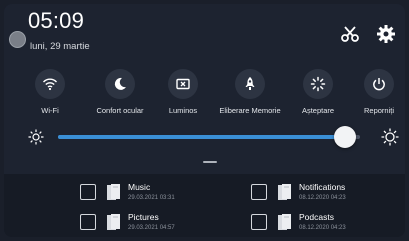 Image resolution: width=409 pixels, height=241 pixels. I want to click on brightness-slider-thumb, so click(344, 137).